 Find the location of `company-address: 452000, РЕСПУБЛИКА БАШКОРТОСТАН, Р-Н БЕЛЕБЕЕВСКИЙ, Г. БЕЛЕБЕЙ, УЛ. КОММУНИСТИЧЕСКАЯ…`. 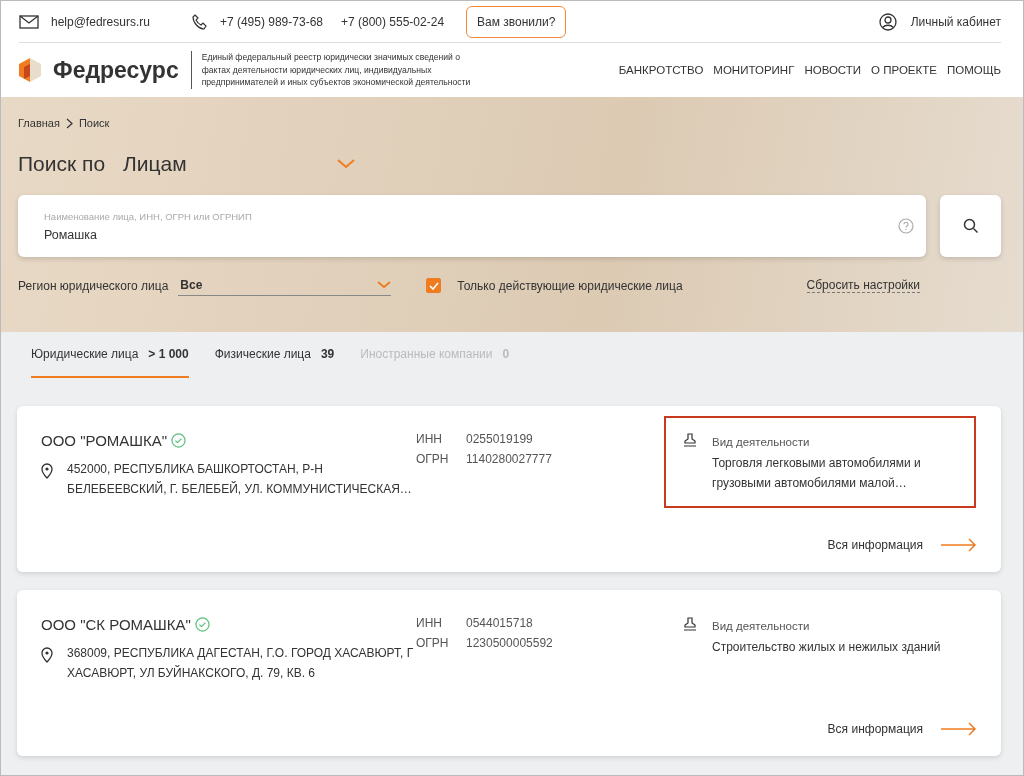

company-address: 452000, РЕСПУБЛИКА БАШКОРТОСТАН, Р-Н БЕЛЕБЕЕВСКИЙ, Г. БЕЛЕБЕЙ, УЛ. КОММУНИСТИЧЕСКАЯ… is located at coordinates (240, 479).